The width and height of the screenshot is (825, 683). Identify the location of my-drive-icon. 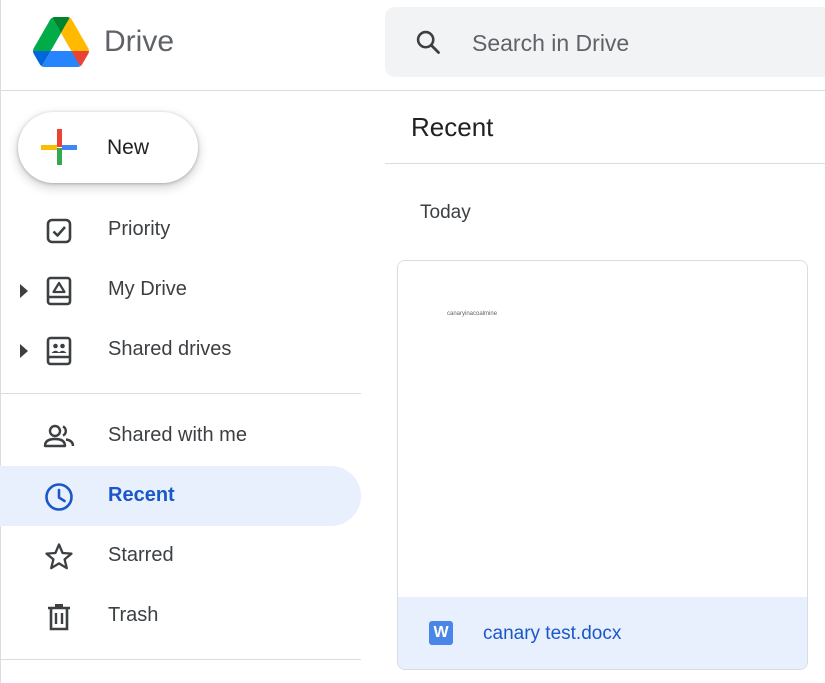
(59, 291).